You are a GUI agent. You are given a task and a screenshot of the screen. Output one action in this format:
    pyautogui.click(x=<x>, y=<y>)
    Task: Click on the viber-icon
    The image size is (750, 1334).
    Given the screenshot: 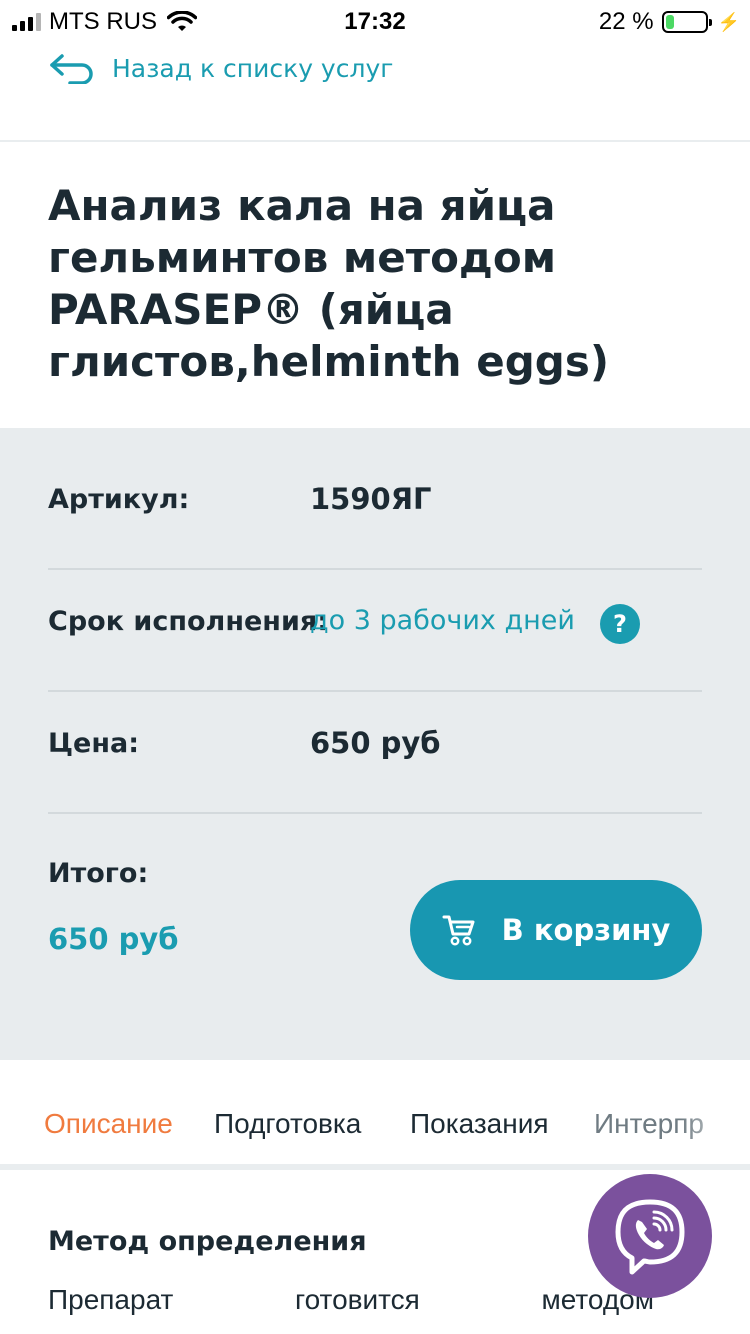 What is the action you would take?
    pyautogui.click(x=650, y=1237)
    